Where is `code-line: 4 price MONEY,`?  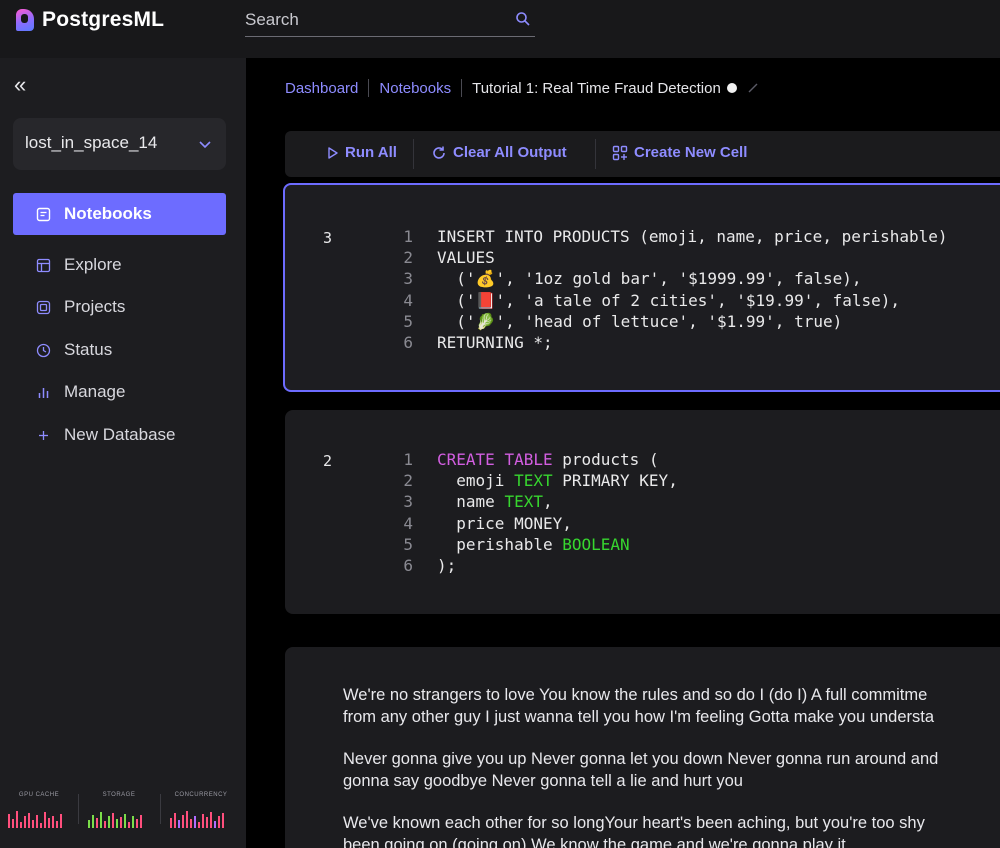
code-line: 4 price MONEY, is located at coordinates (487, 523).